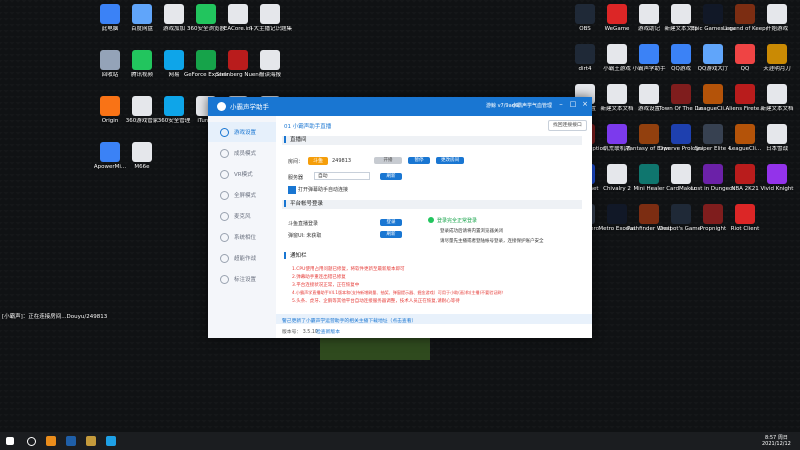 The width and height of the screenshot is (800, 450). What do you see at coordinates (348, 269) in the screenshot?
I see `notice-item: 1.CPU使用占用问题已修复，将软件更新至最新版本即可` at bounding box center [348, 269].